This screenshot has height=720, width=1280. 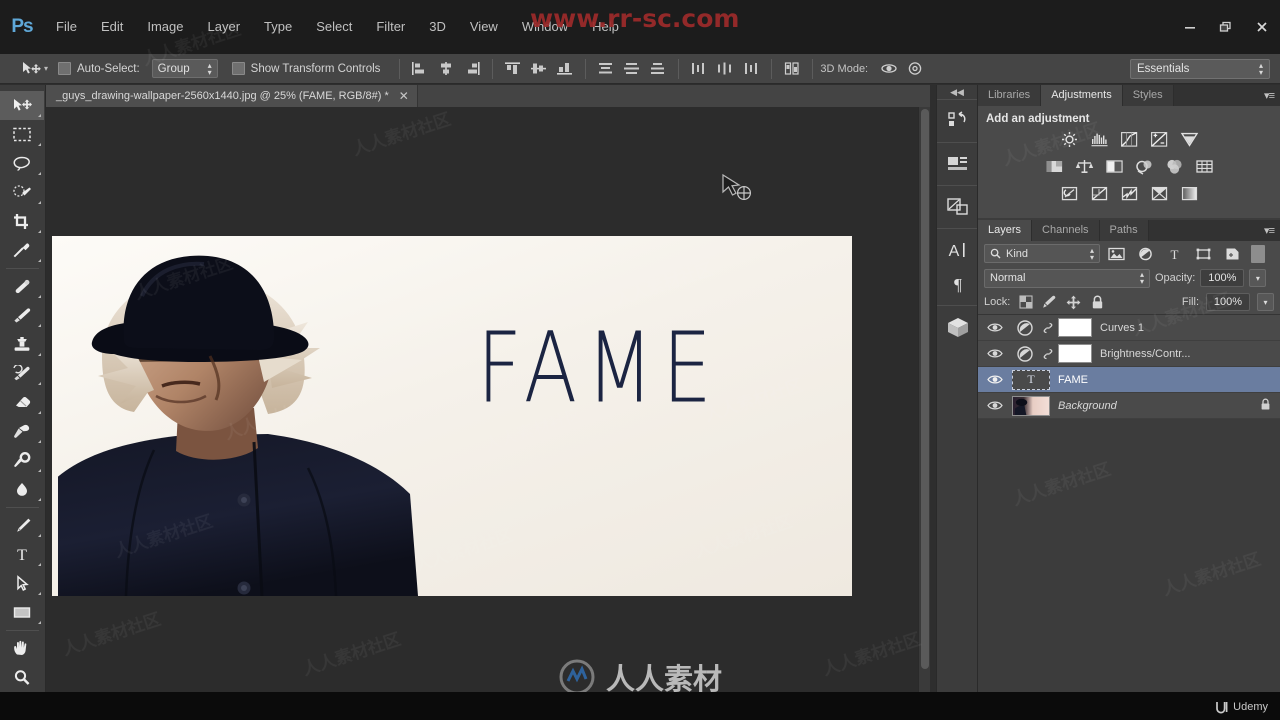 What do you see at coordinates (958, 327) in the screenshot?
I see `3d-panel-icon` at bounding box center [958, 327].